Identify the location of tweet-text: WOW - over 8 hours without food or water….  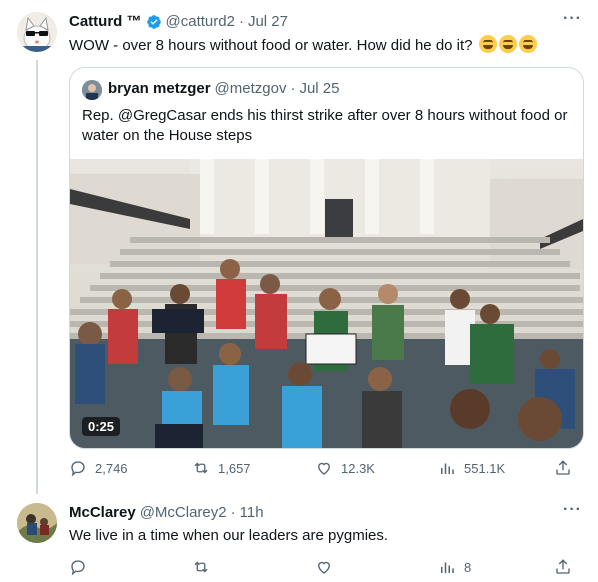
(271, 45).